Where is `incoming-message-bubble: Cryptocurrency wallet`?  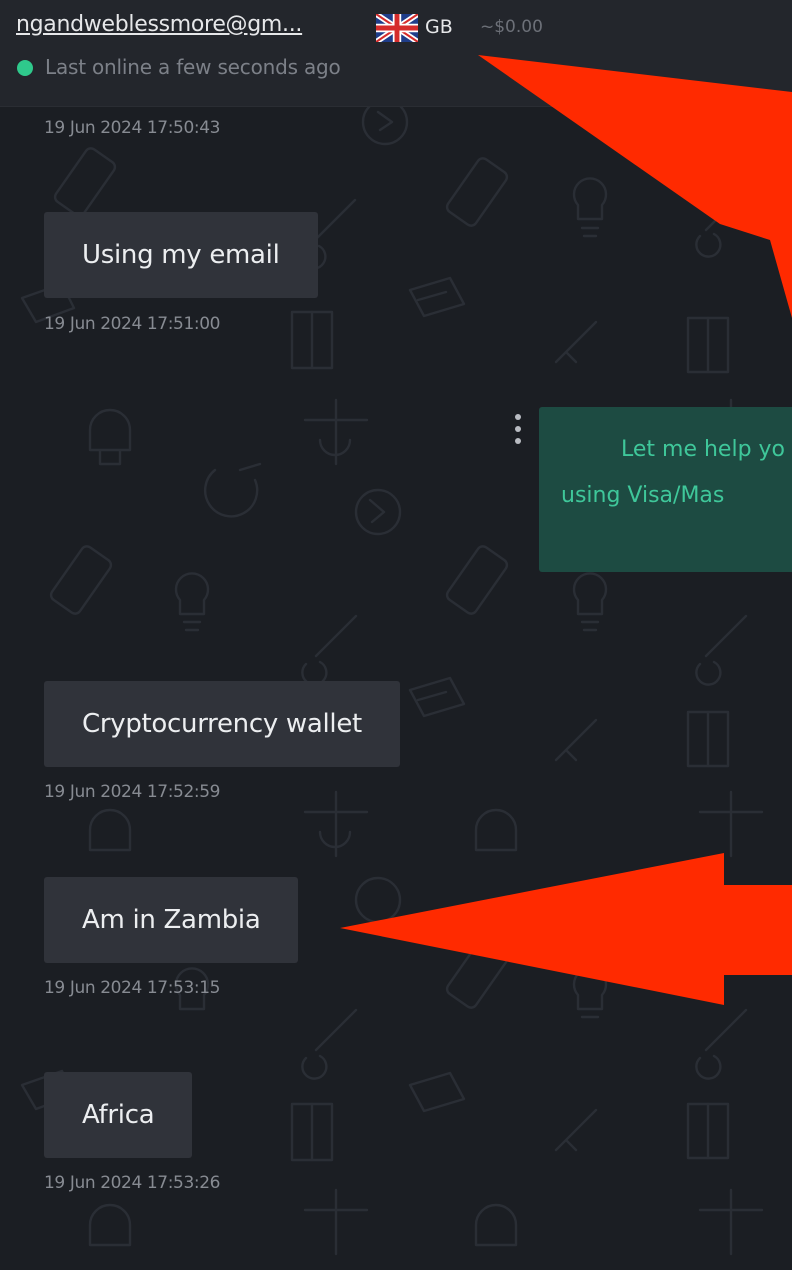
incoming-message-bubble: Cryptocurrency wallet is located at coordinates (222, 724).